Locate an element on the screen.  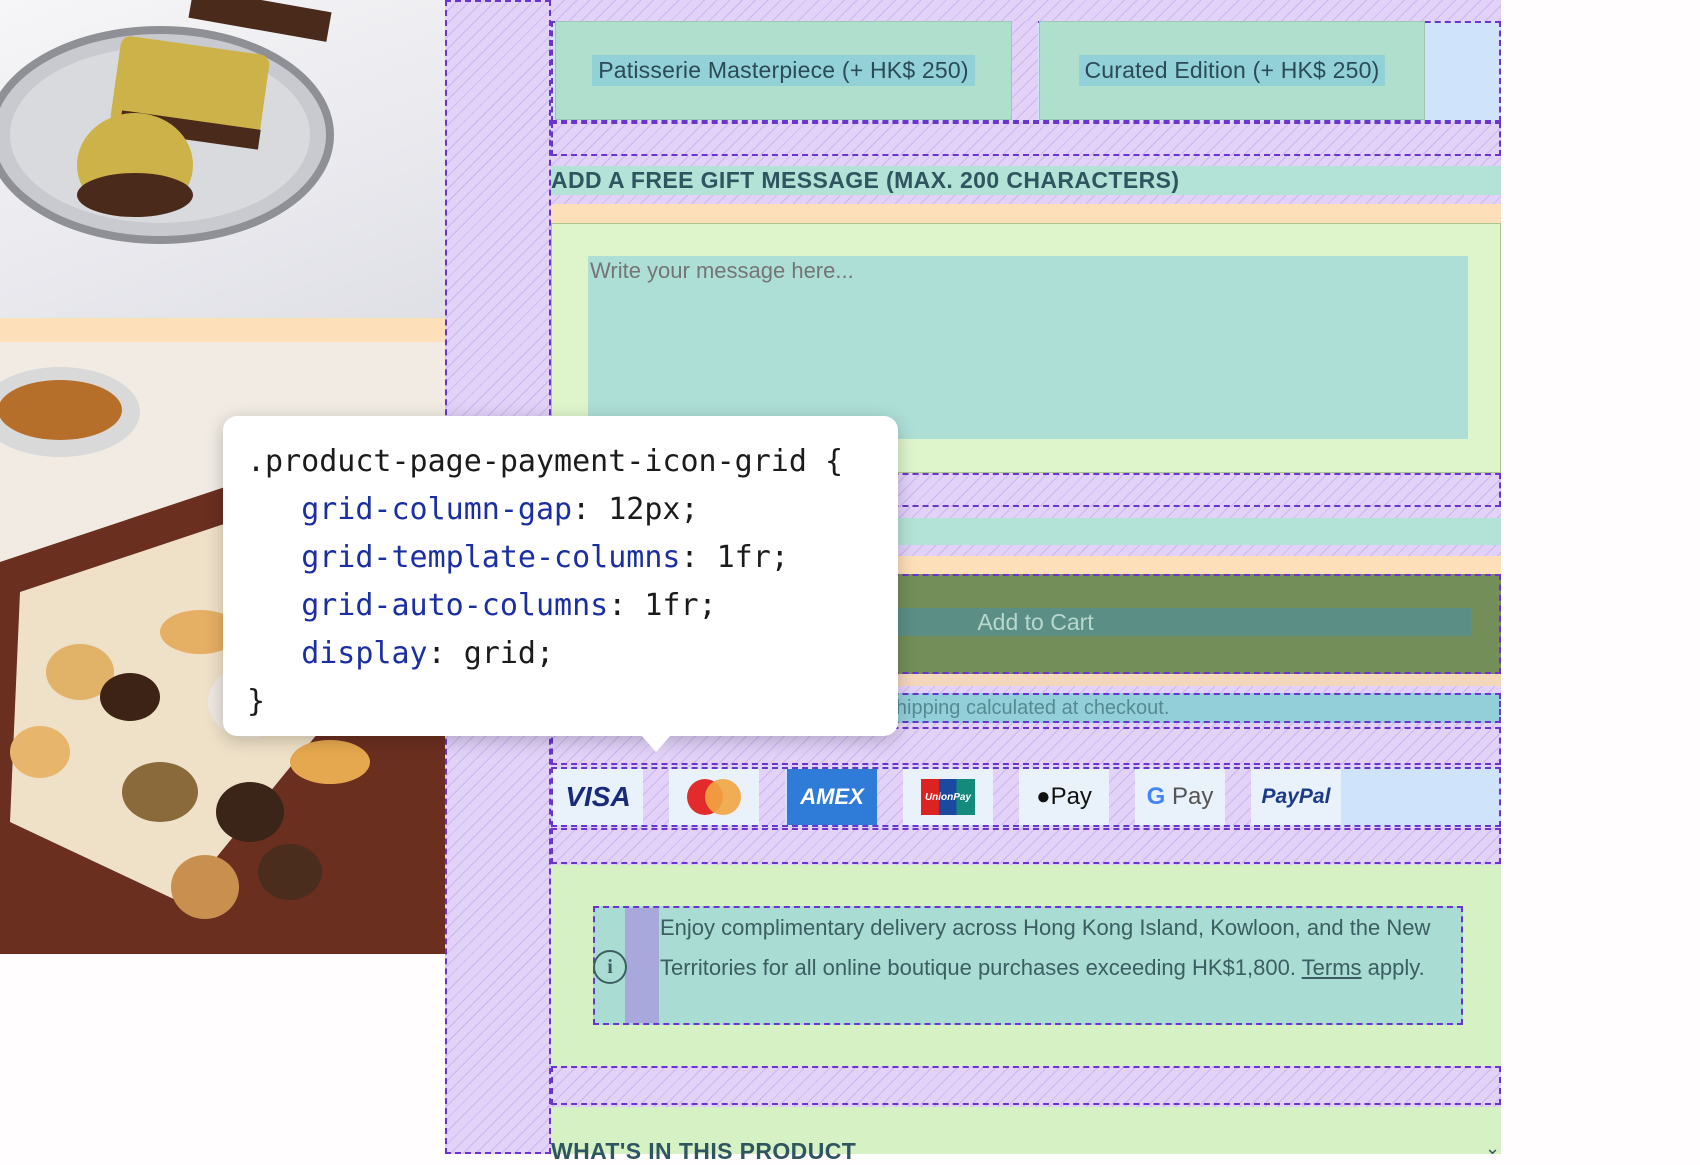
visa-label: VISA is located at coordinates (598, 796).